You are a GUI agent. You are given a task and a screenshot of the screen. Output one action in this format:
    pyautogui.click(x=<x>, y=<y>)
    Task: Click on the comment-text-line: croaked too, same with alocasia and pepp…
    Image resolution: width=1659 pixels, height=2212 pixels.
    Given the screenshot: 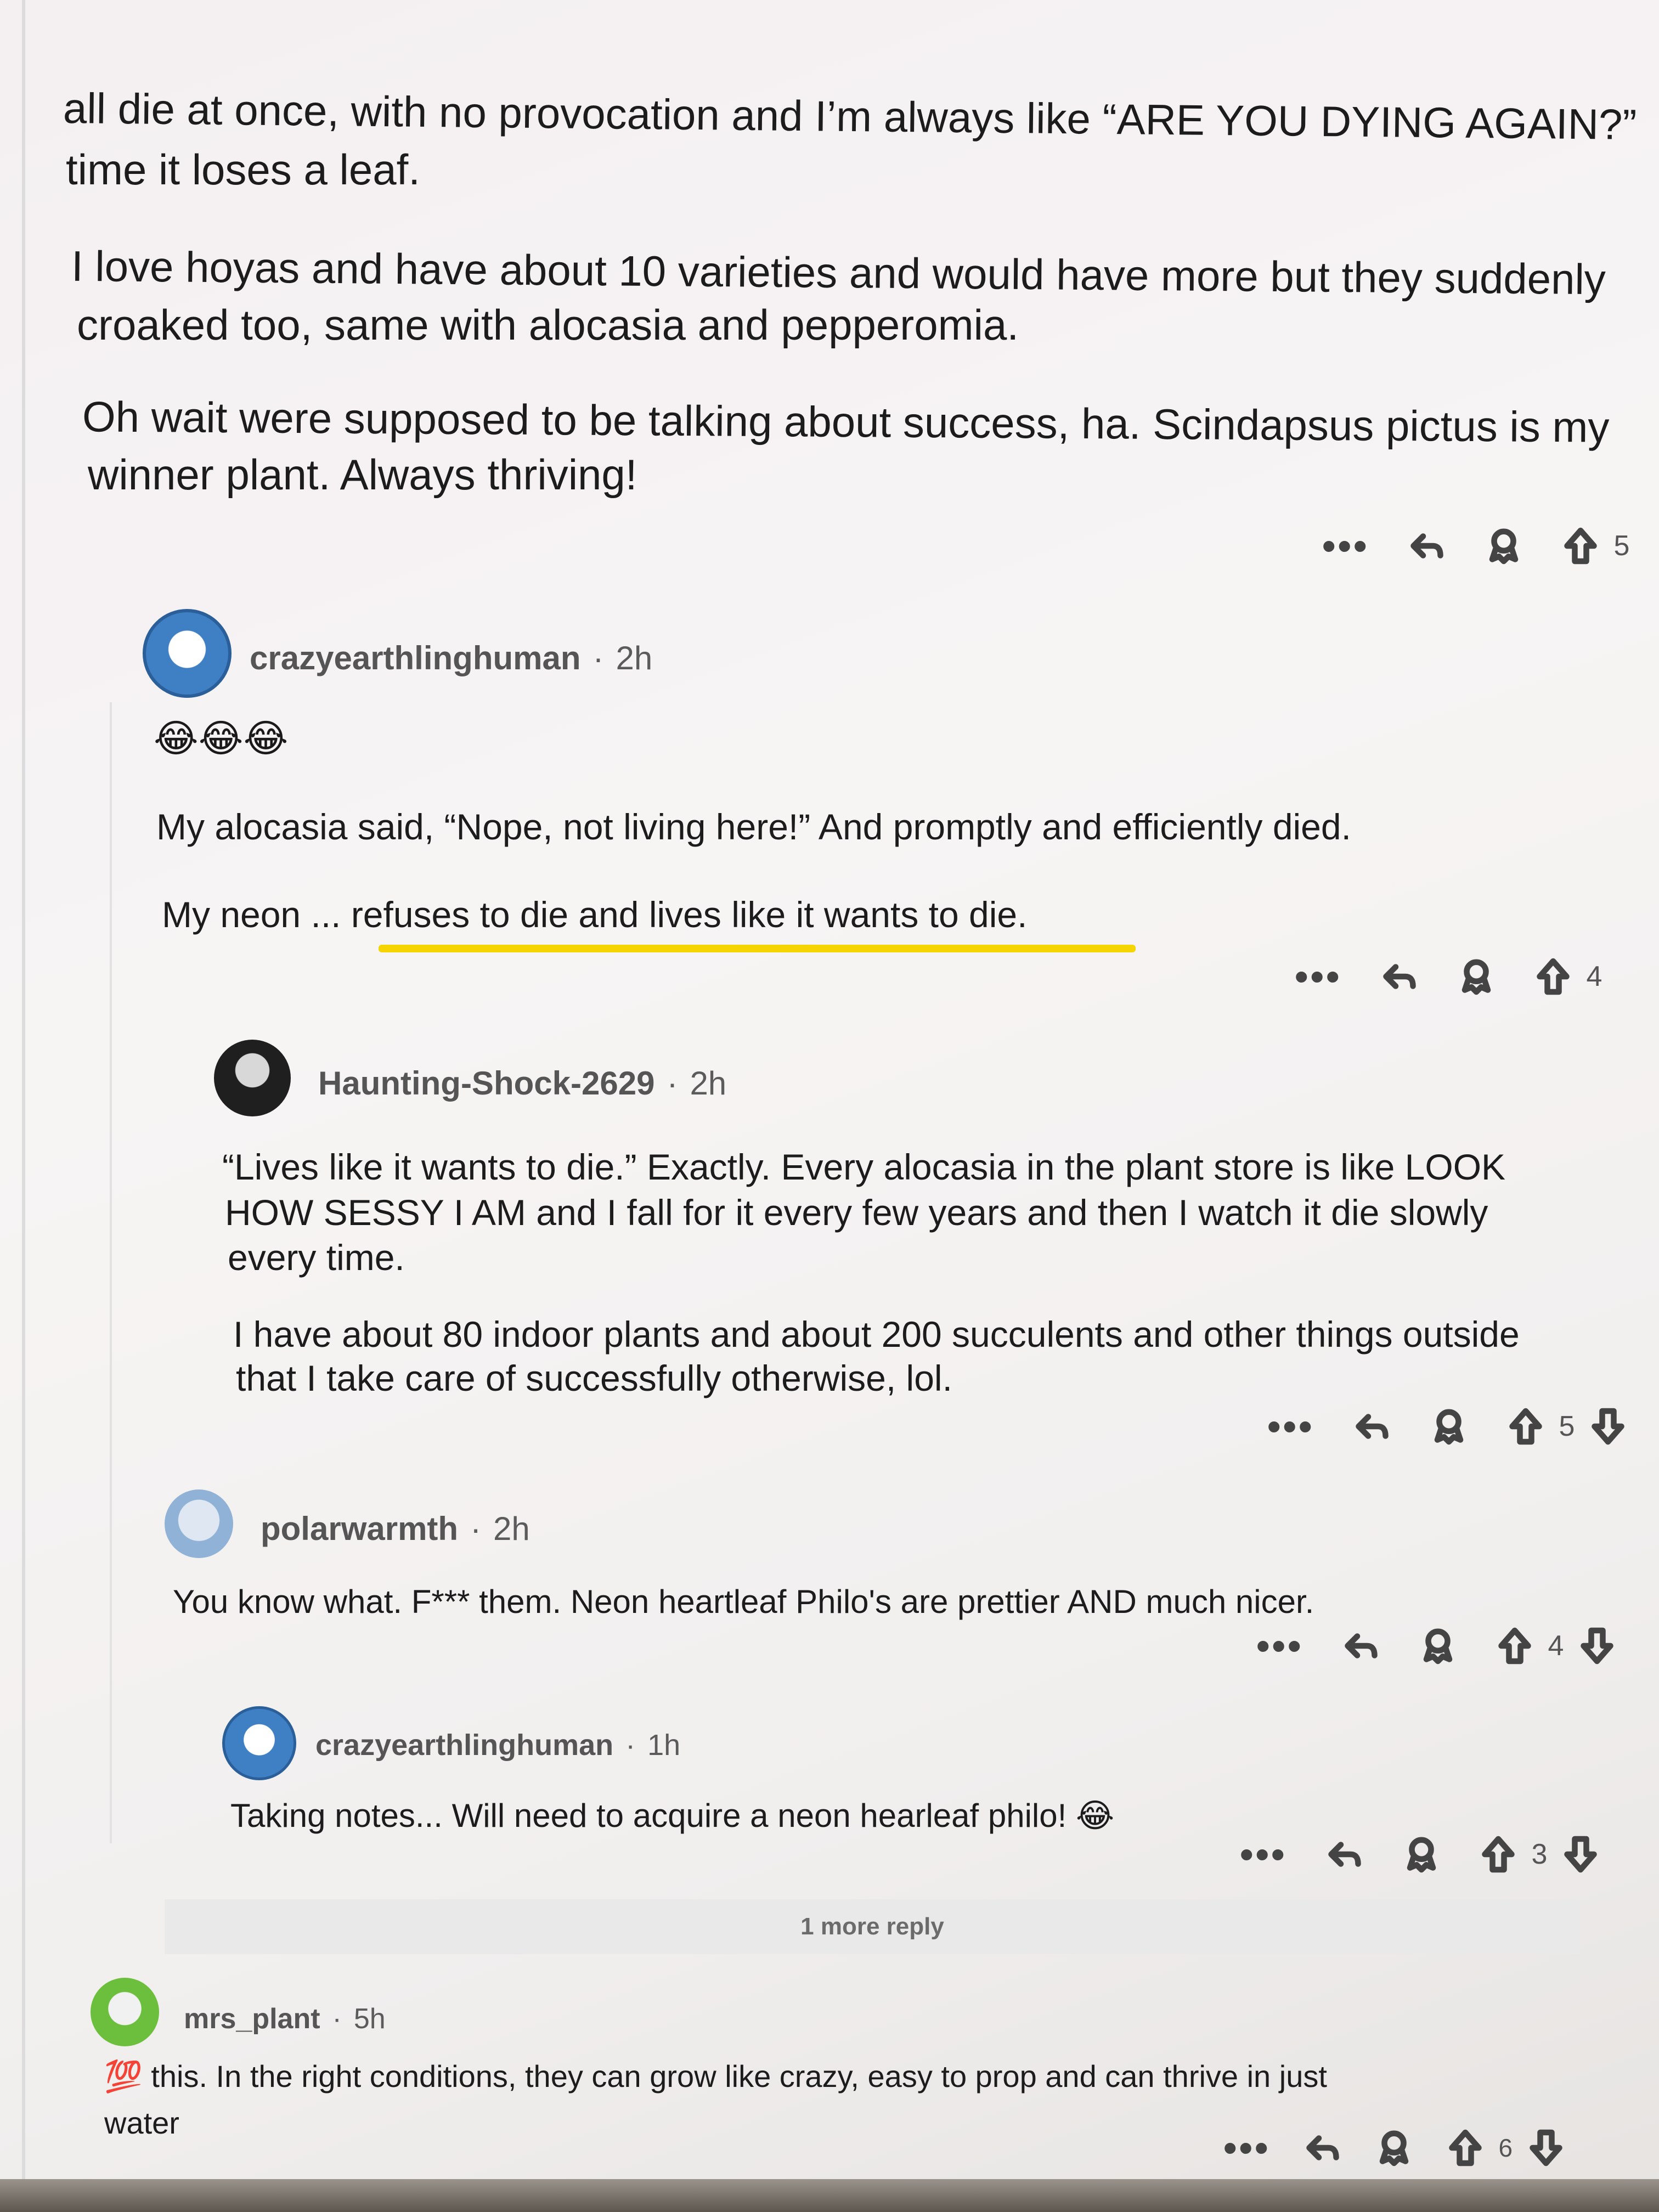 What is the action you would take?
    pyautogui.click(x=548, y=325)
    